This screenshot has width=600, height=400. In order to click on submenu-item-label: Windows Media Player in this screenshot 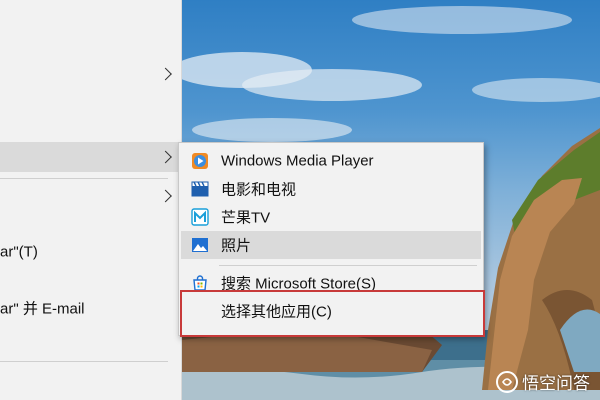, I will do `click(297, 161)`.